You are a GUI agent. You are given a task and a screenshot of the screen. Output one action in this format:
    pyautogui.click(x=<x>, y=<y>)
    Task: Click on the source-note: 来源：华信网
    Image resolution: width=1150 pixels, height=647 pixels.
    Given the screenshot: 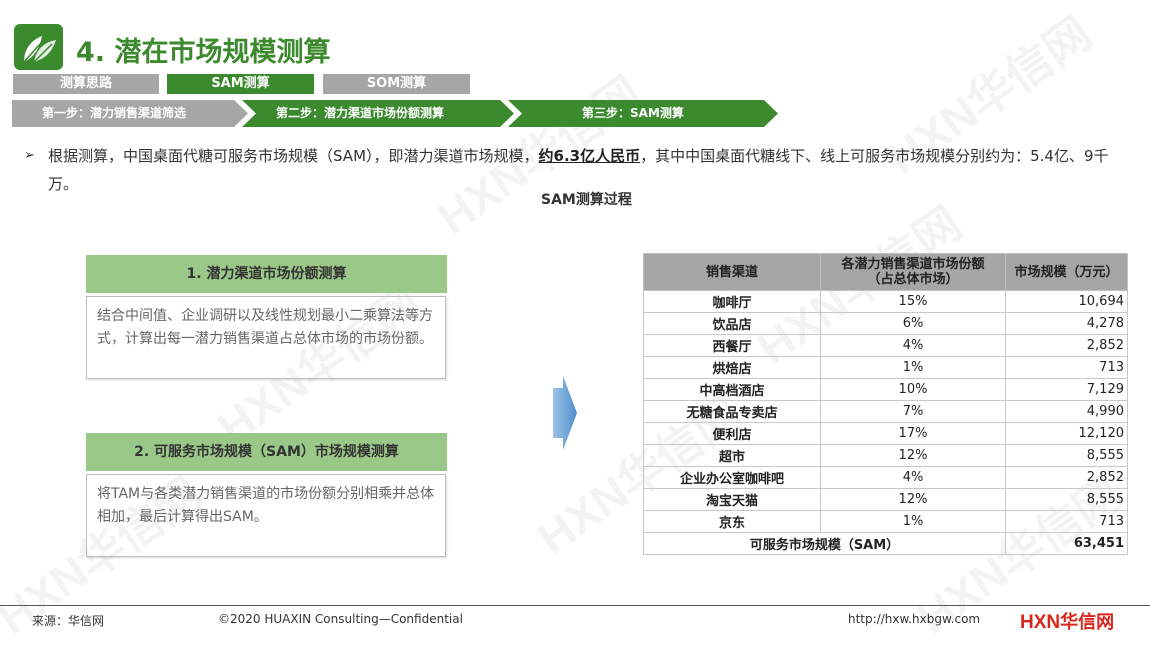 What is the action you would take?
    pyautogui.click(x=68, y=621)
    